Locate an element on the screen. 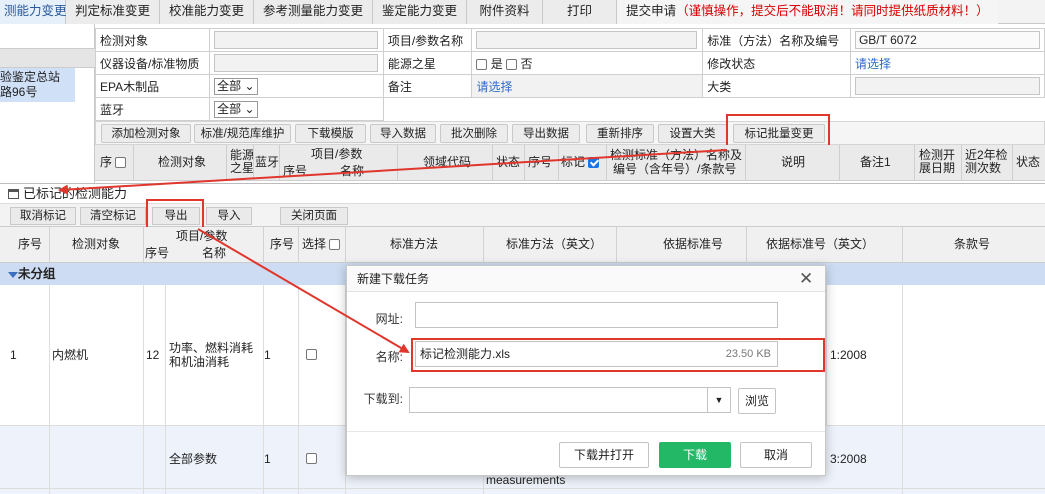  arrow-to-dialog is located at coordinates (303, 291).